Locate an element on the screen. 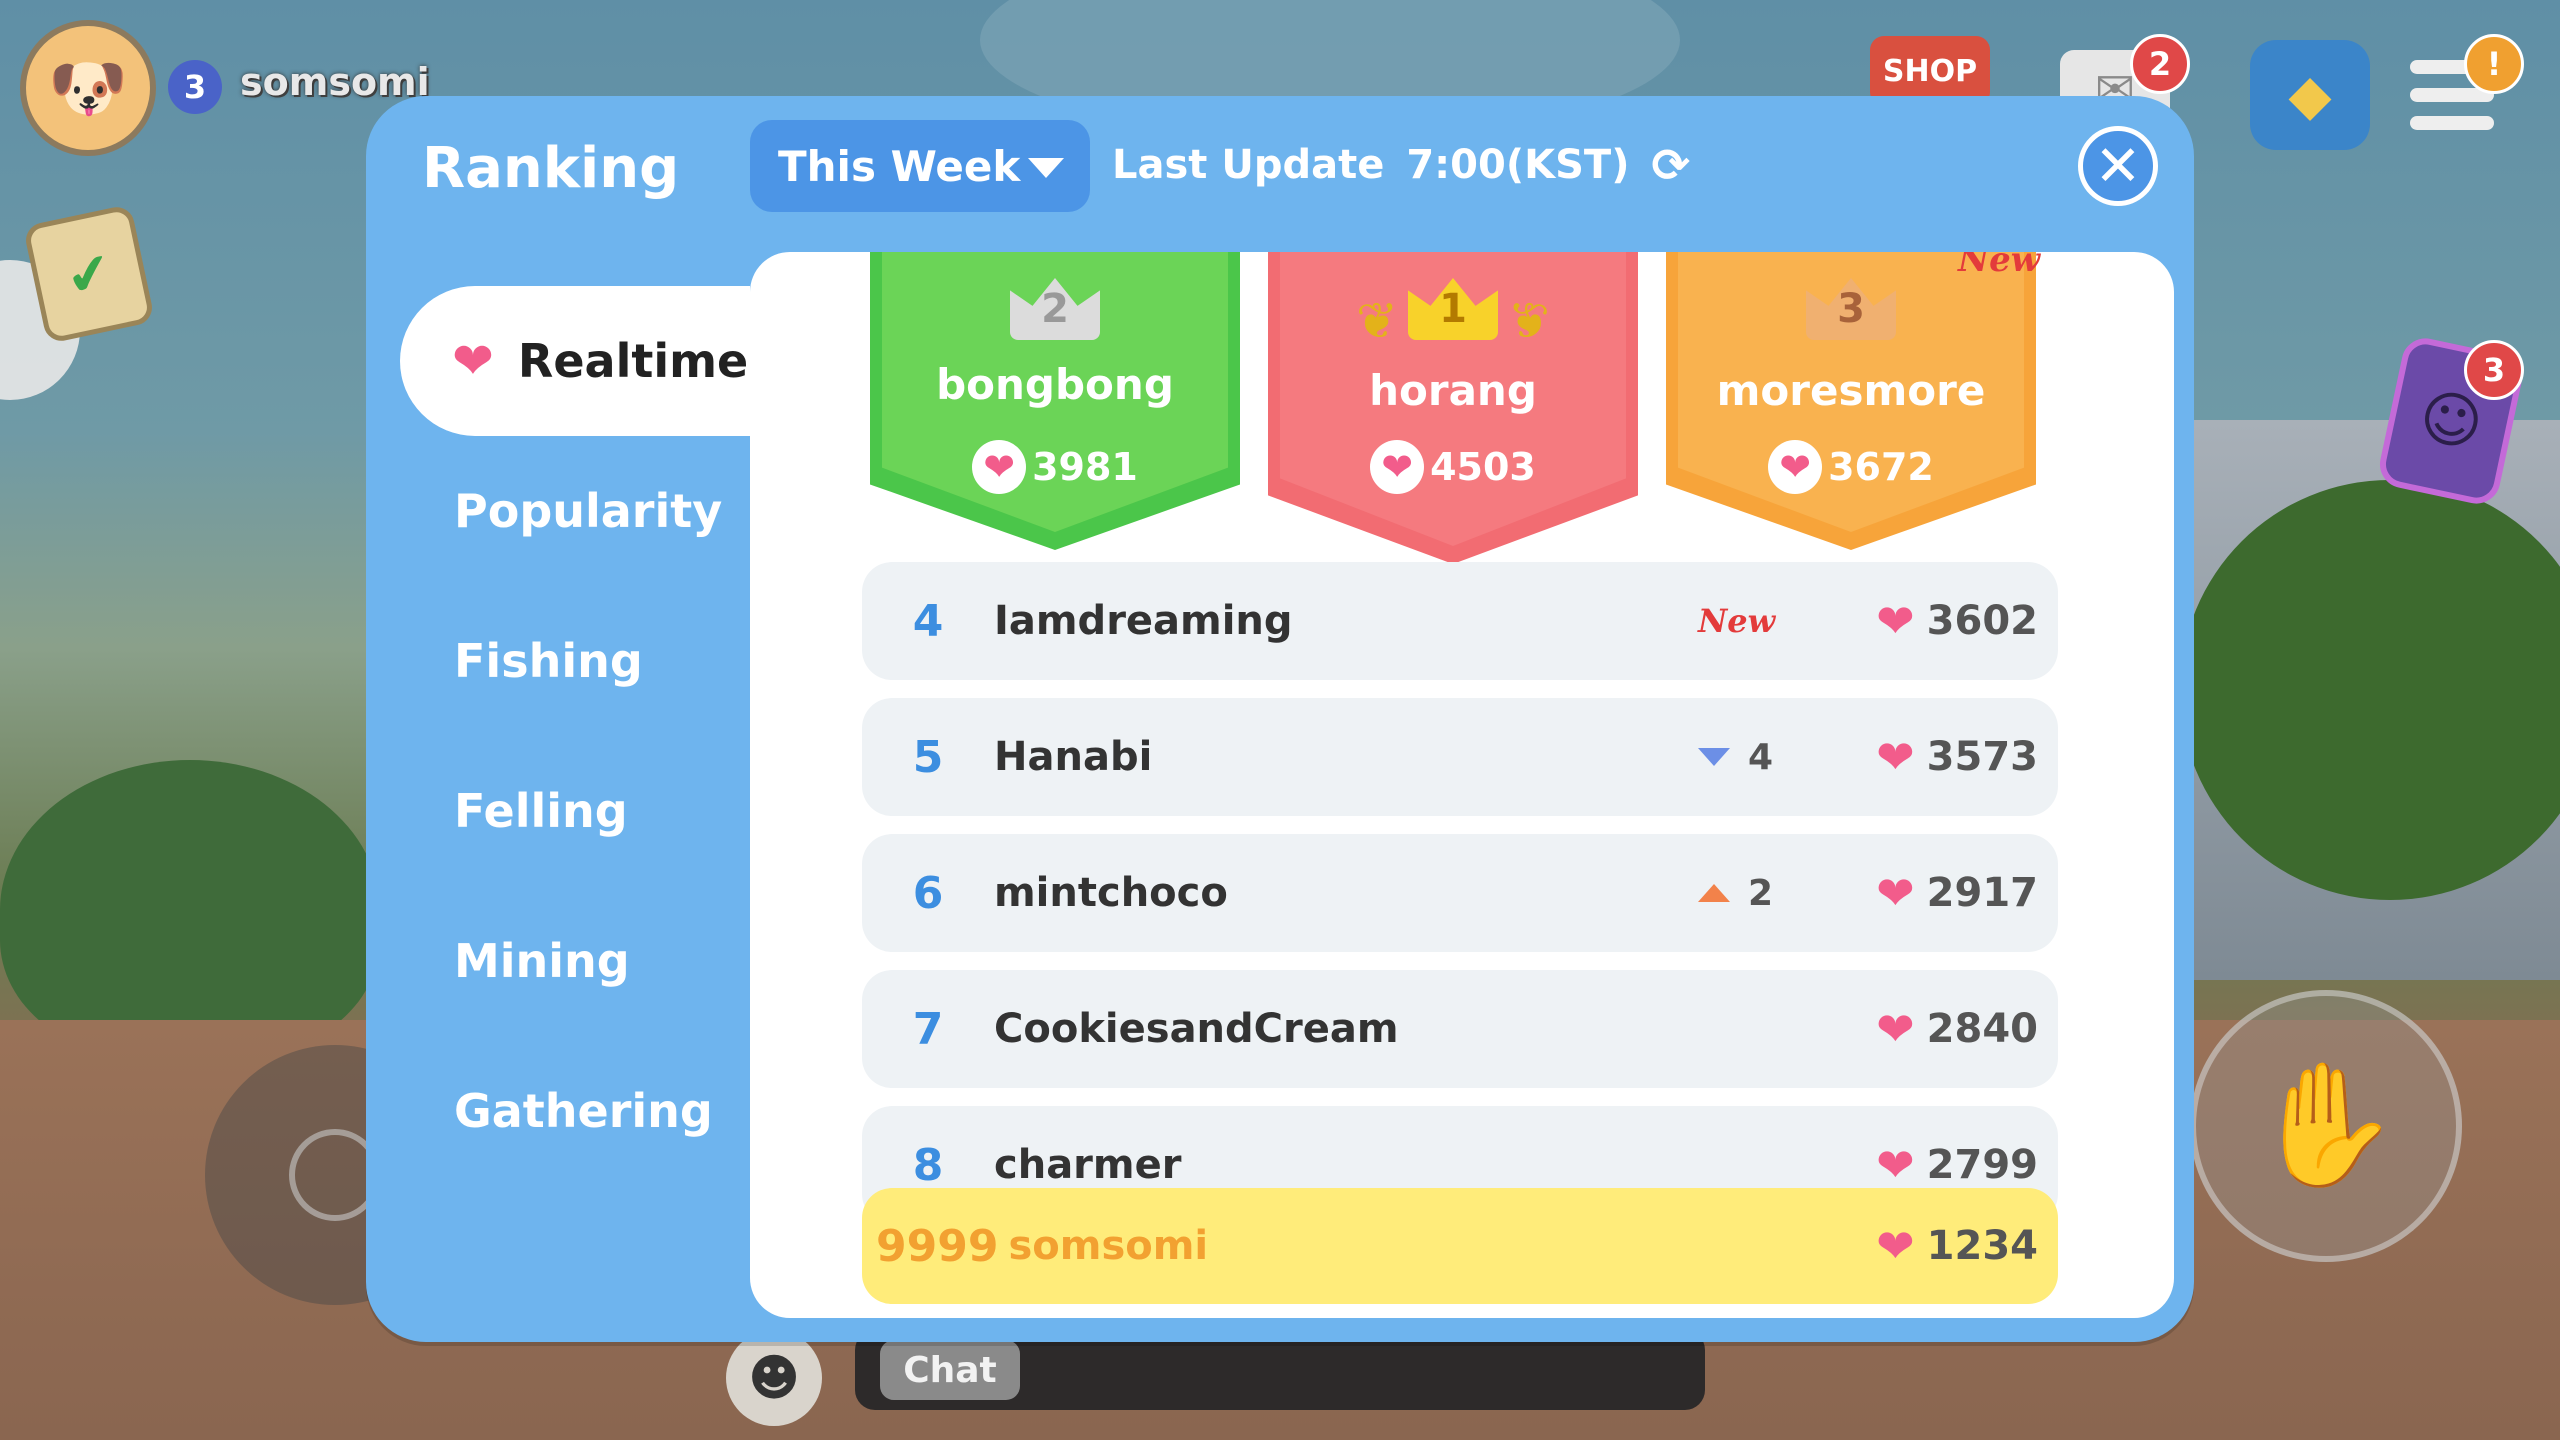 This screenshot has width=2560, height=1440. laurel-left-icon: ❦ is located at coordinates (1377, 321).